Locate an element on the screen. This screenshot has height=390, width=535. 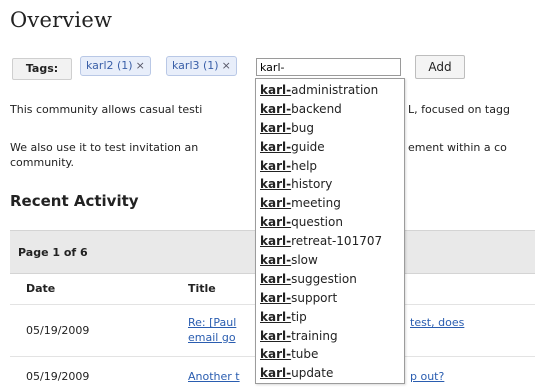
suggestion-suffix: bug is located at coordinates (302, 127).